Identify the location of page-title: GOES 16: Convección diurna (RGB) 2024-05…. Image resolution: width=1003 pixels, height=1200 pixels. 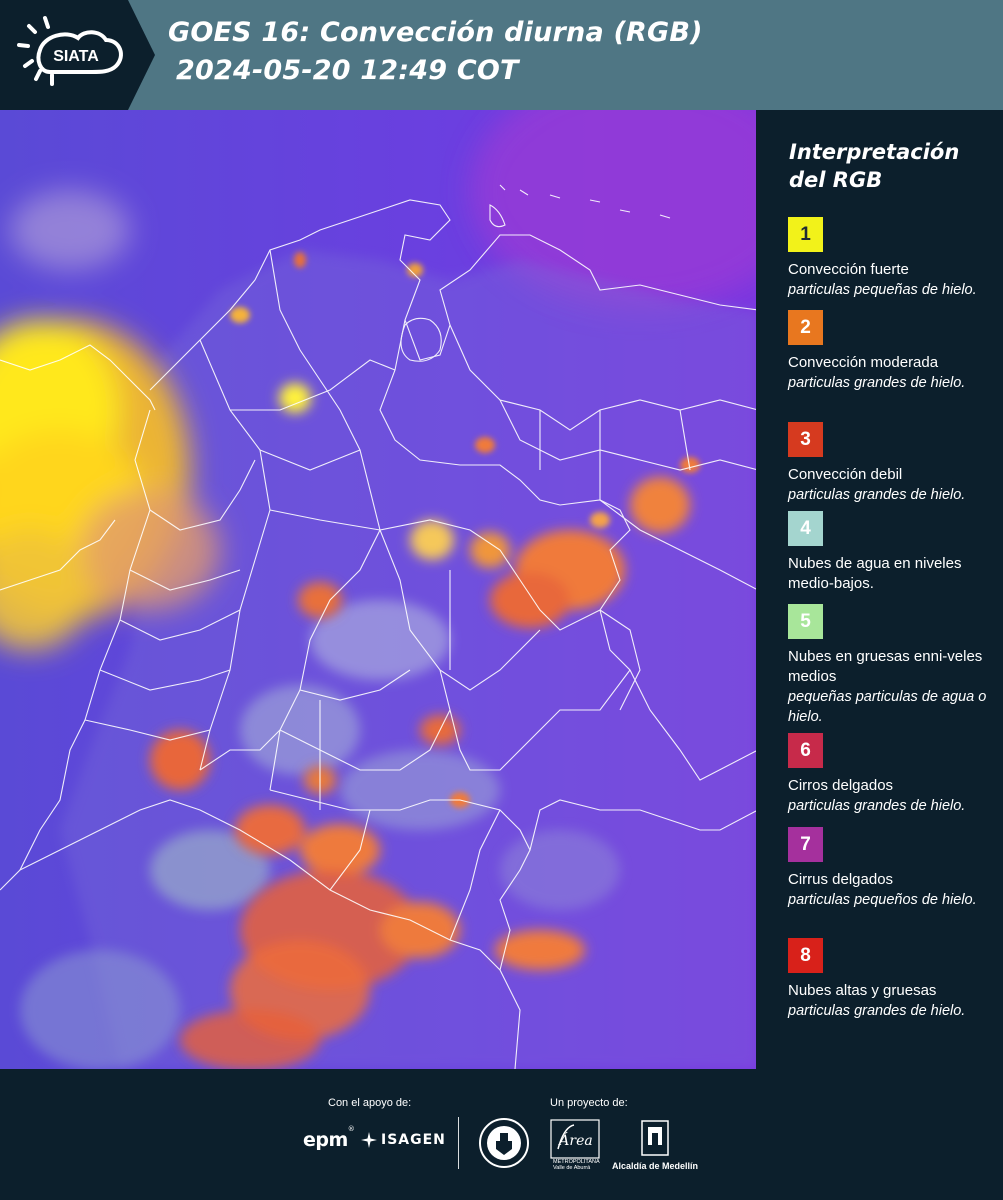
(435, 52).